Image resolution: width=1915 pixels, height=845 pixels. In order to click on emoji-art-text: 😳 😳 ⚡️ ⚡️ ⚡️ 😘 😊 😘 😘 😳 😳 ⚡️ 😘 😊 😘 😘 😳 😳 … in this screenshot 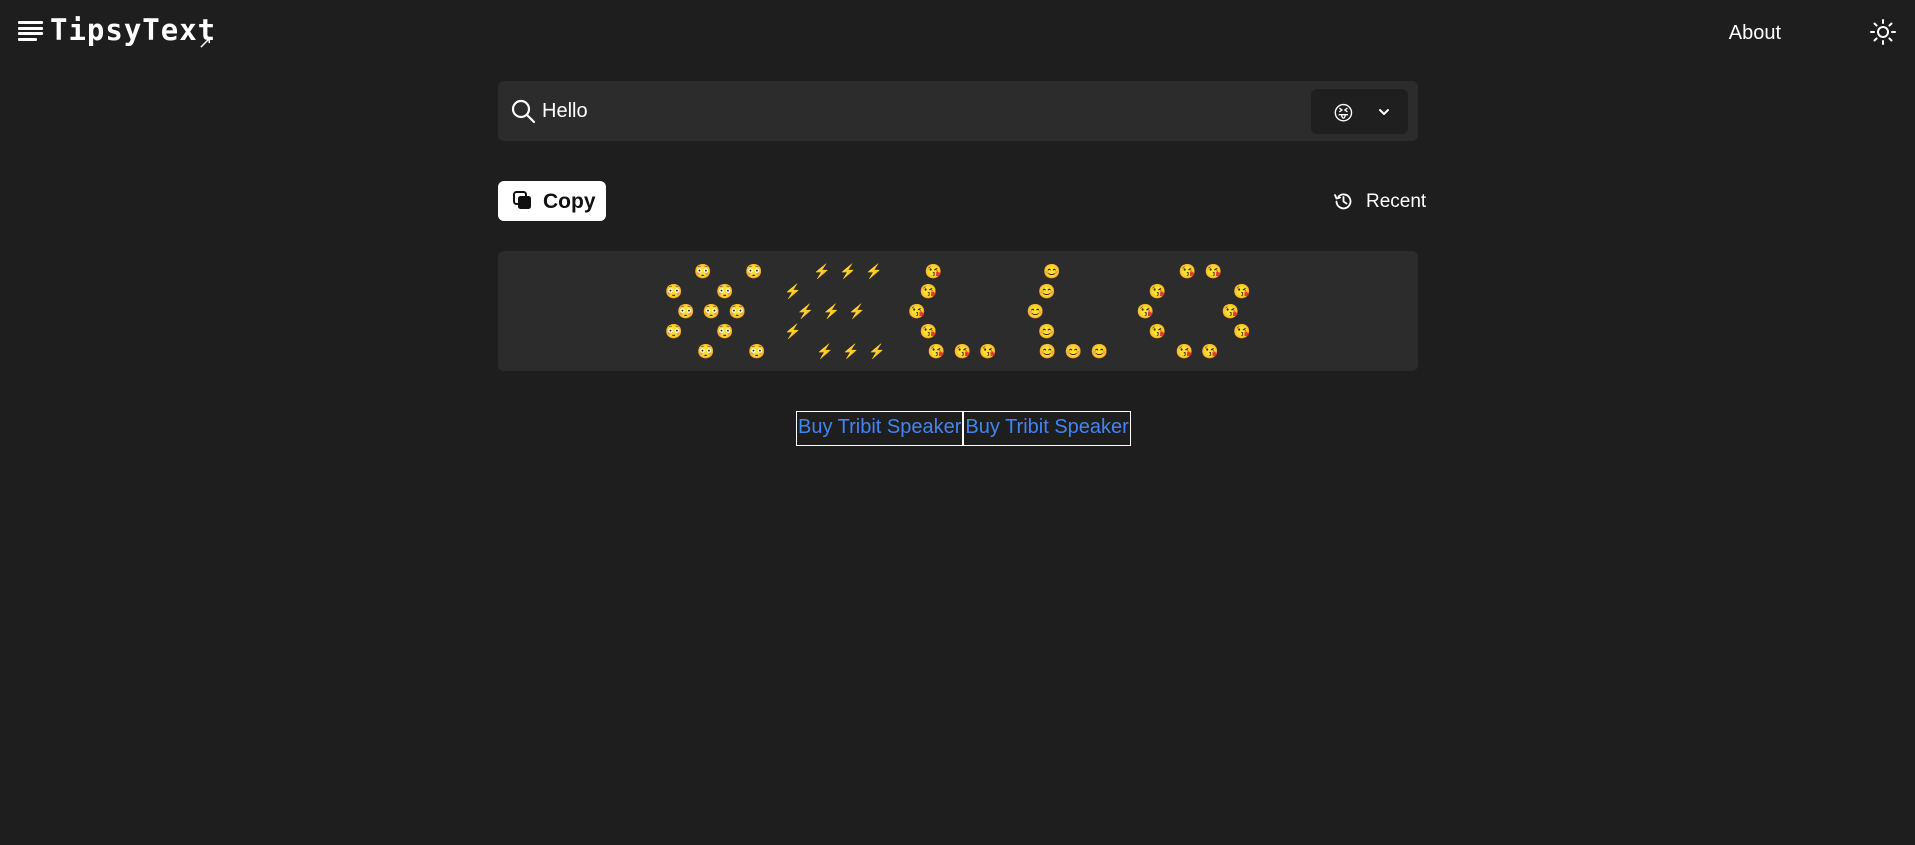, I will do `click(958, 312)`.